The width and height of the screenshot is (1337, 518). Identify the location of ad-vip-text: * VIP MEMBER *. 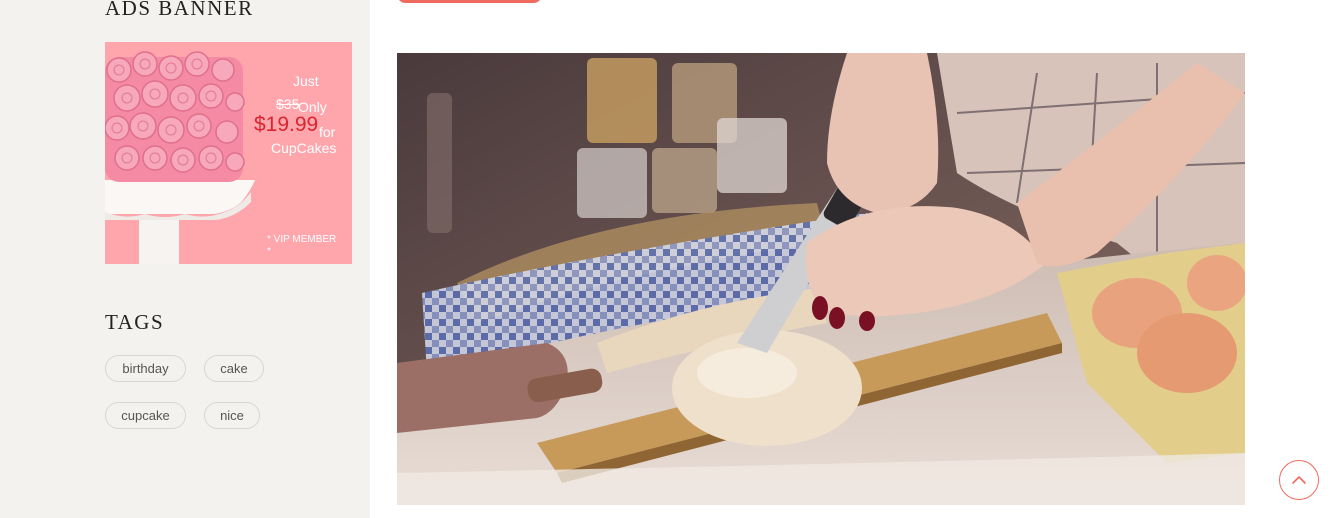
(302, 245).